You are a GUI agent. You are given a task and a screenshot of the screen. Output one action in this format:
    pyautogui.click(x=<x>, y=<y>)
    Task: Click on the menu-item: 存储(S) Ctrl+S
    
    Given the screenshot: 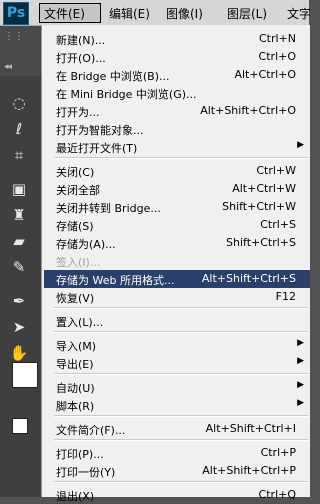 What is the action you would take?
    pyautogui.click(x=177, y=225)
    